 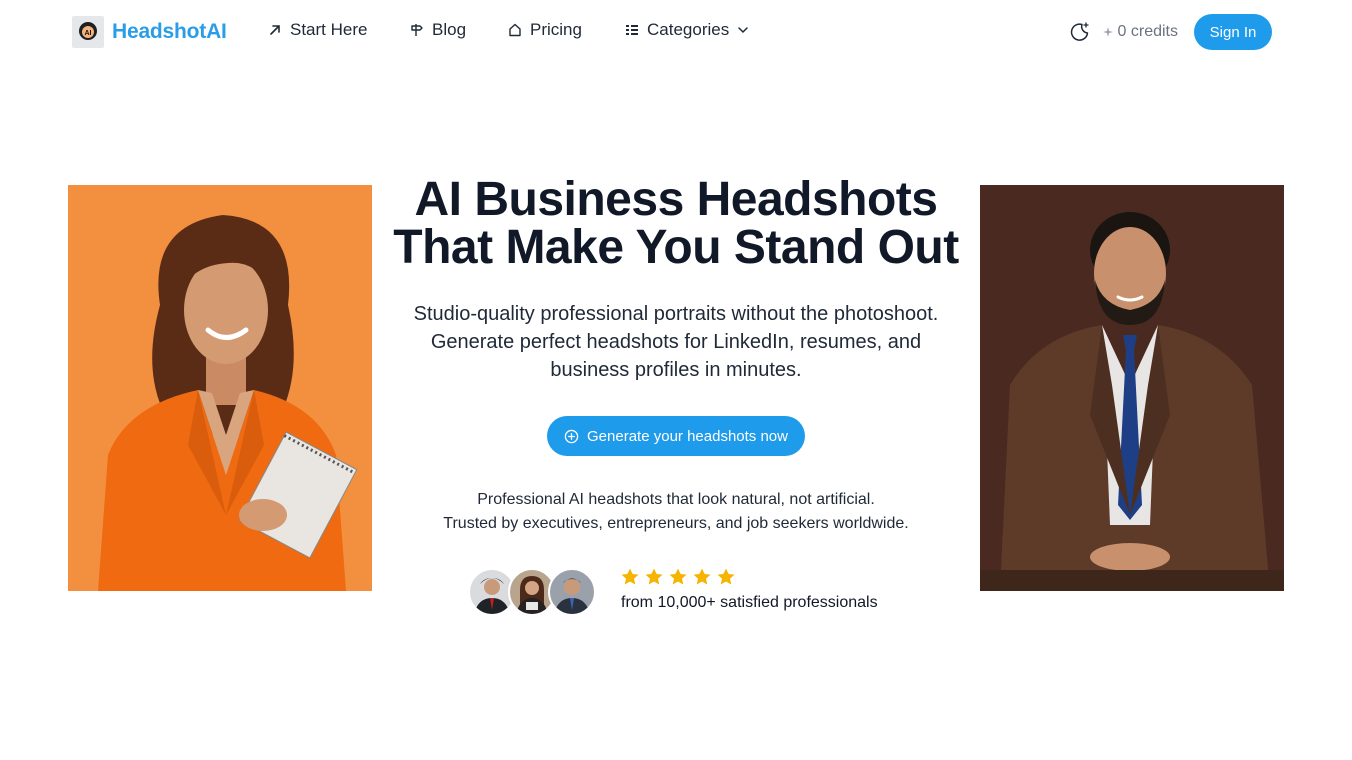 I want to click on hero-title-line-2: That Make You Stand Out, so click(x=676, y=247).